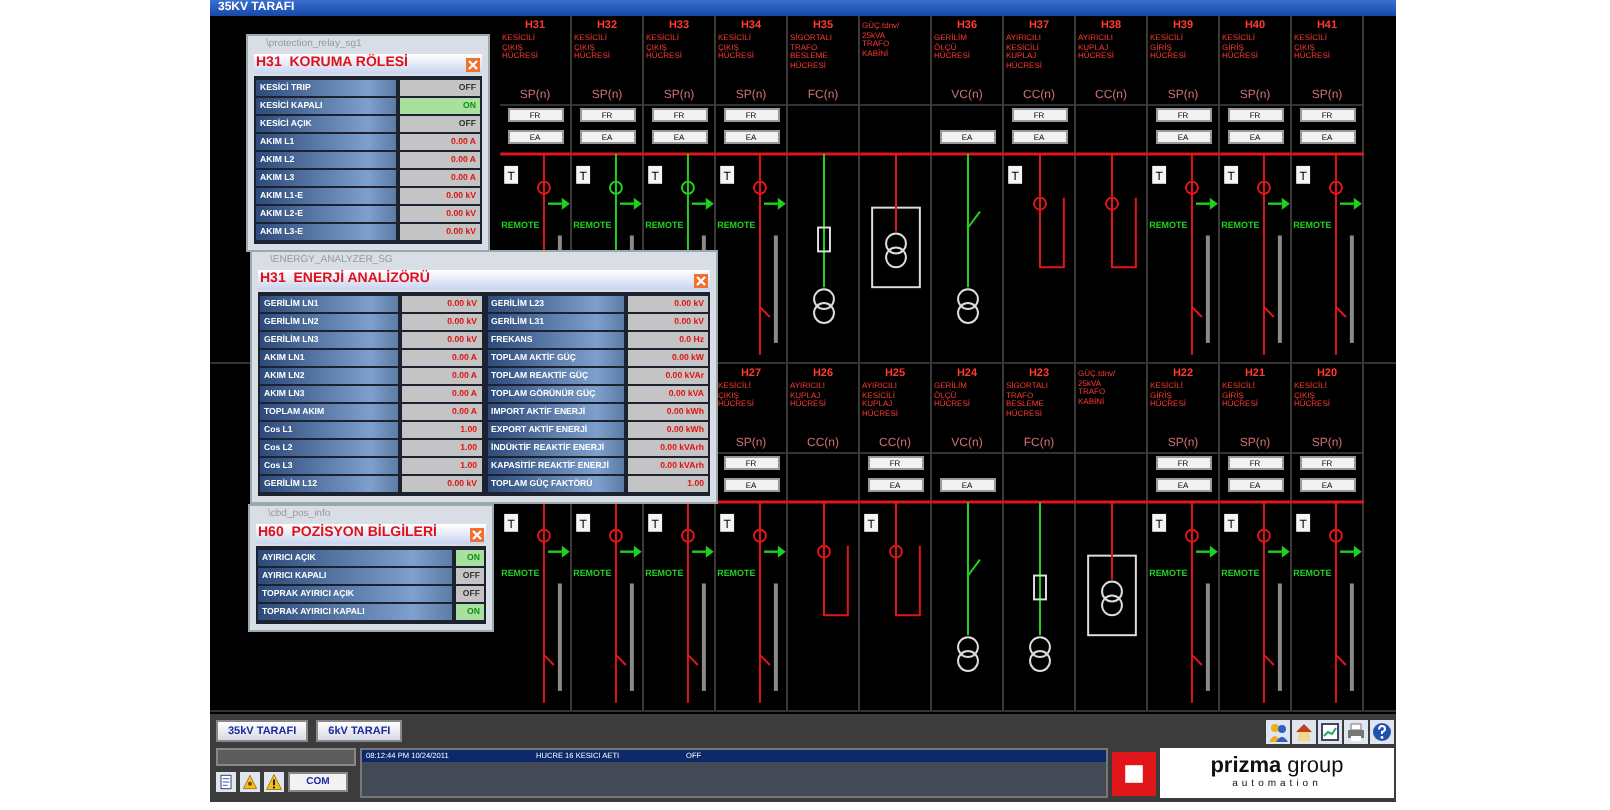  What do you see at coordinates (1278, 731) in the screenshot?
I see `users-icon` at bounding box center [1278, 731].